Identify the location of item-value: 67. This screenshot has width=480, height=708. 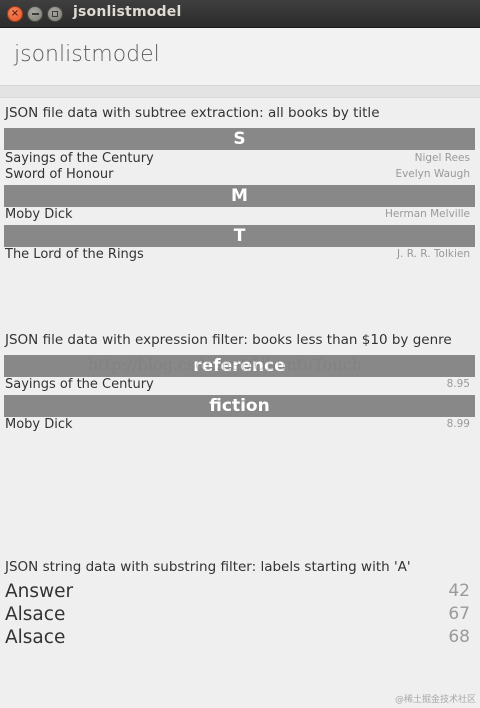
(459, 614).